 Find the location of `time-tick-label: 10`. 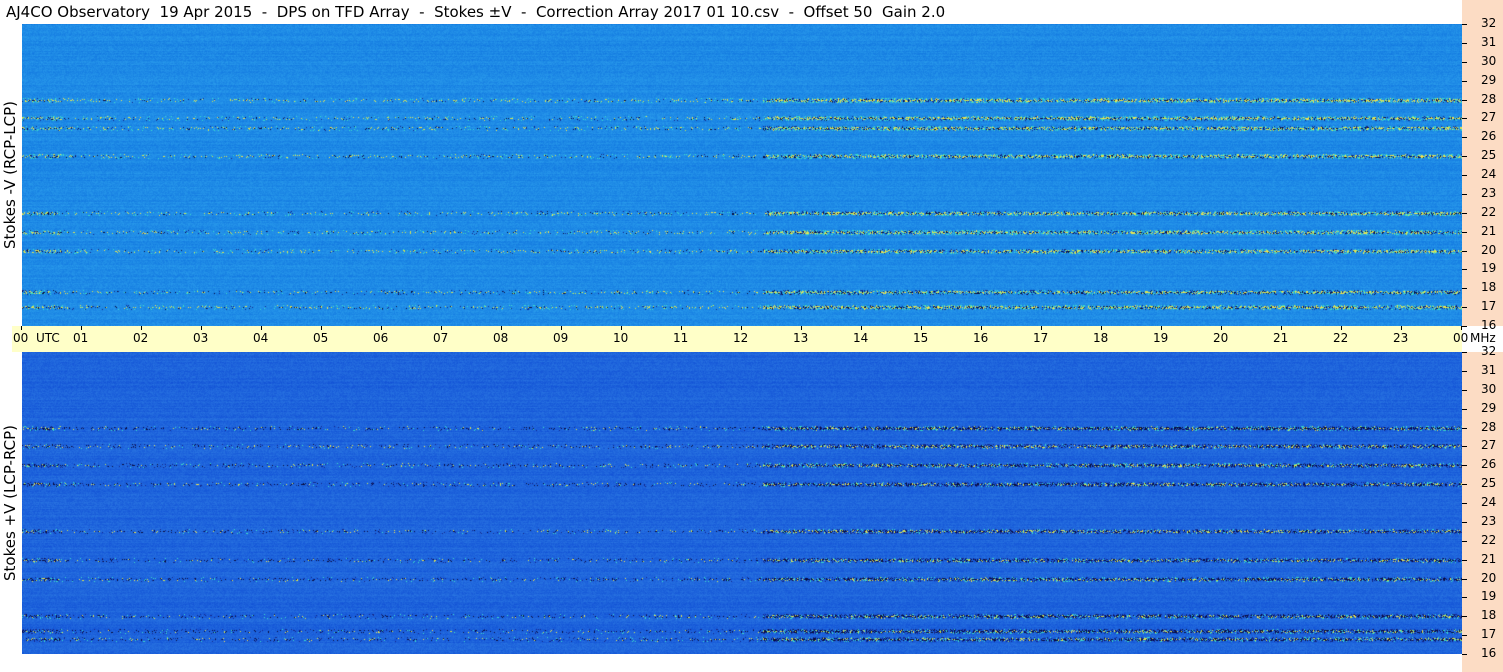

time-tick-label: 10 is located at coordinates (621, 338).